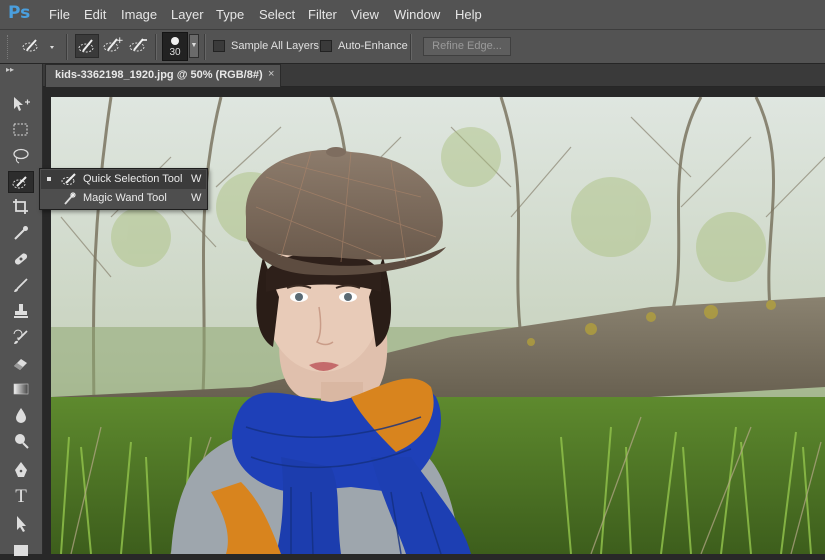 The height and width of the screenshot is (560, 825). I want to click on history-brush-tool, so click(21, 337).